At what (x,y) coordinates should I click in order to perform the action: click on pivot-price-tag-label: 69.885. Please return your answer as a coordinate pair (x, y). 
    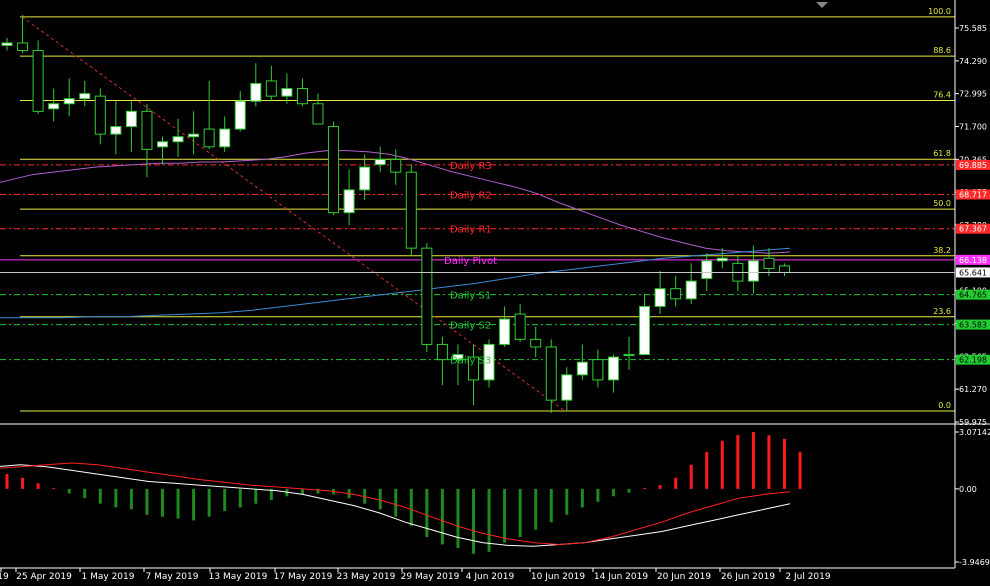
    Looking at the image, I should click on (973, 165).